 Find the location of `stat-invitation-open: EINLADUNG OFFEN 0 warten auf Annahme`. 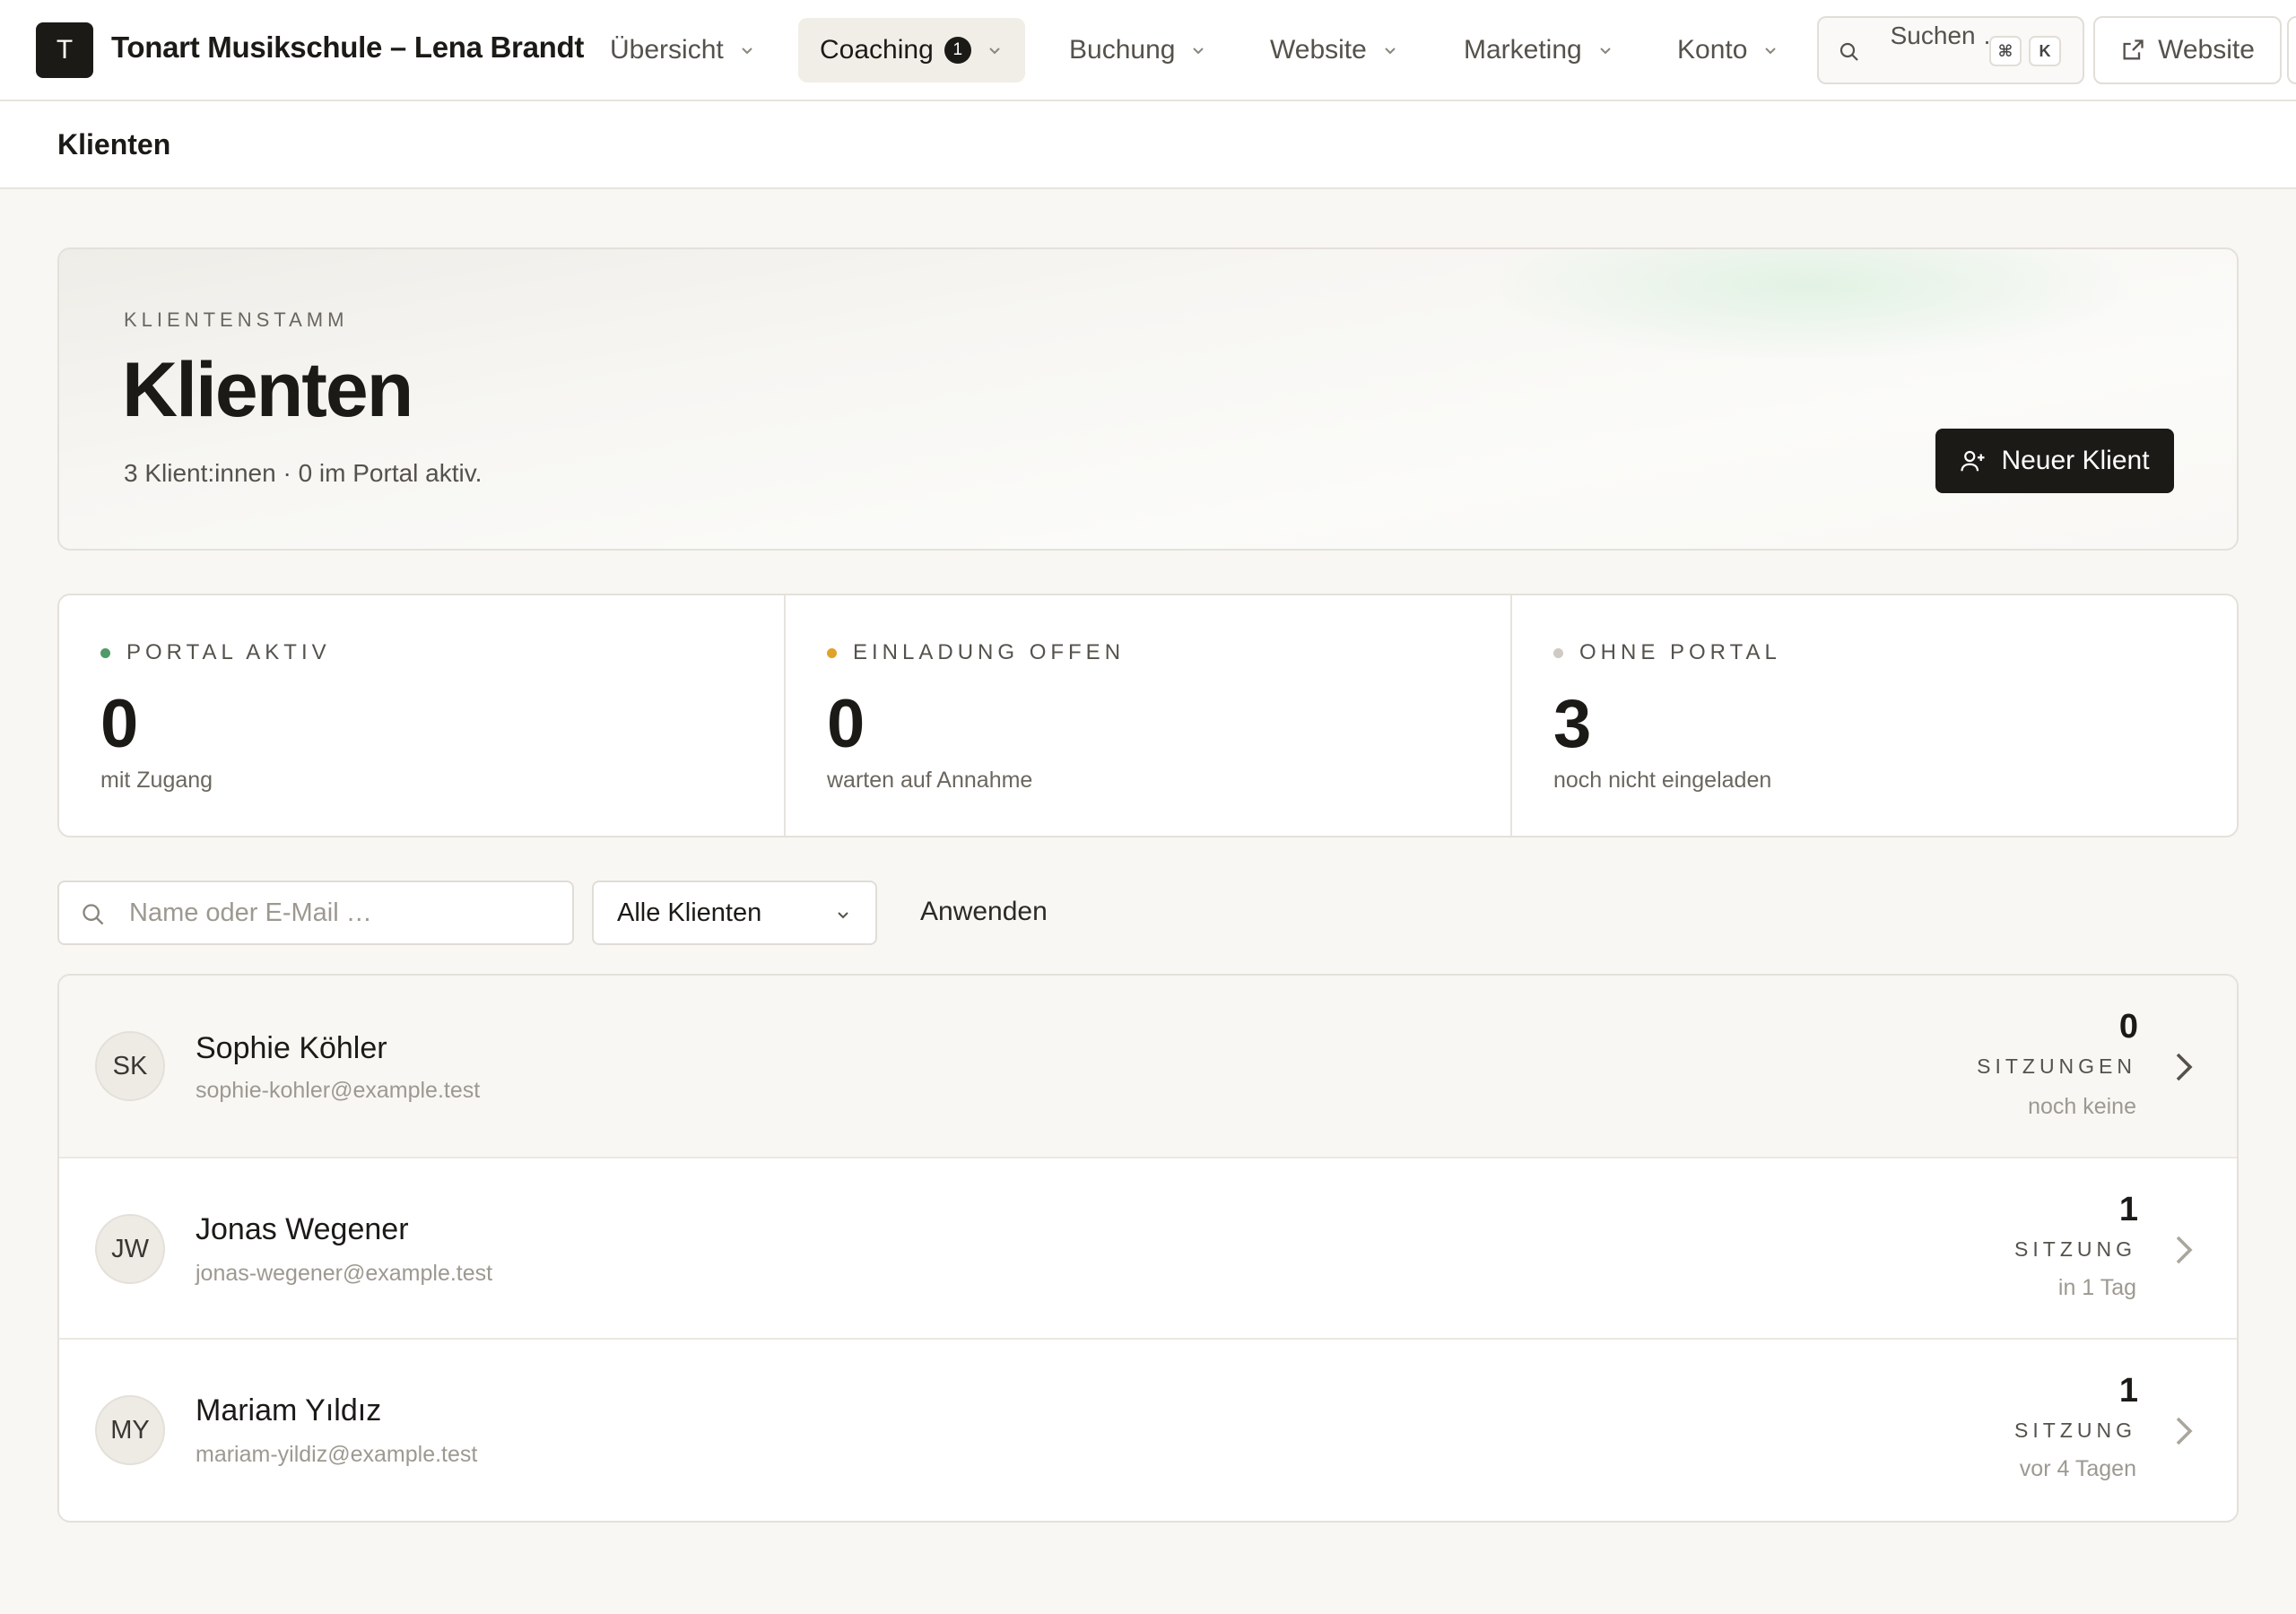

stat-invitation-open: EINLADUNG OFFEN 0 warten auf Annahme is located at coordinates (1149, 715).